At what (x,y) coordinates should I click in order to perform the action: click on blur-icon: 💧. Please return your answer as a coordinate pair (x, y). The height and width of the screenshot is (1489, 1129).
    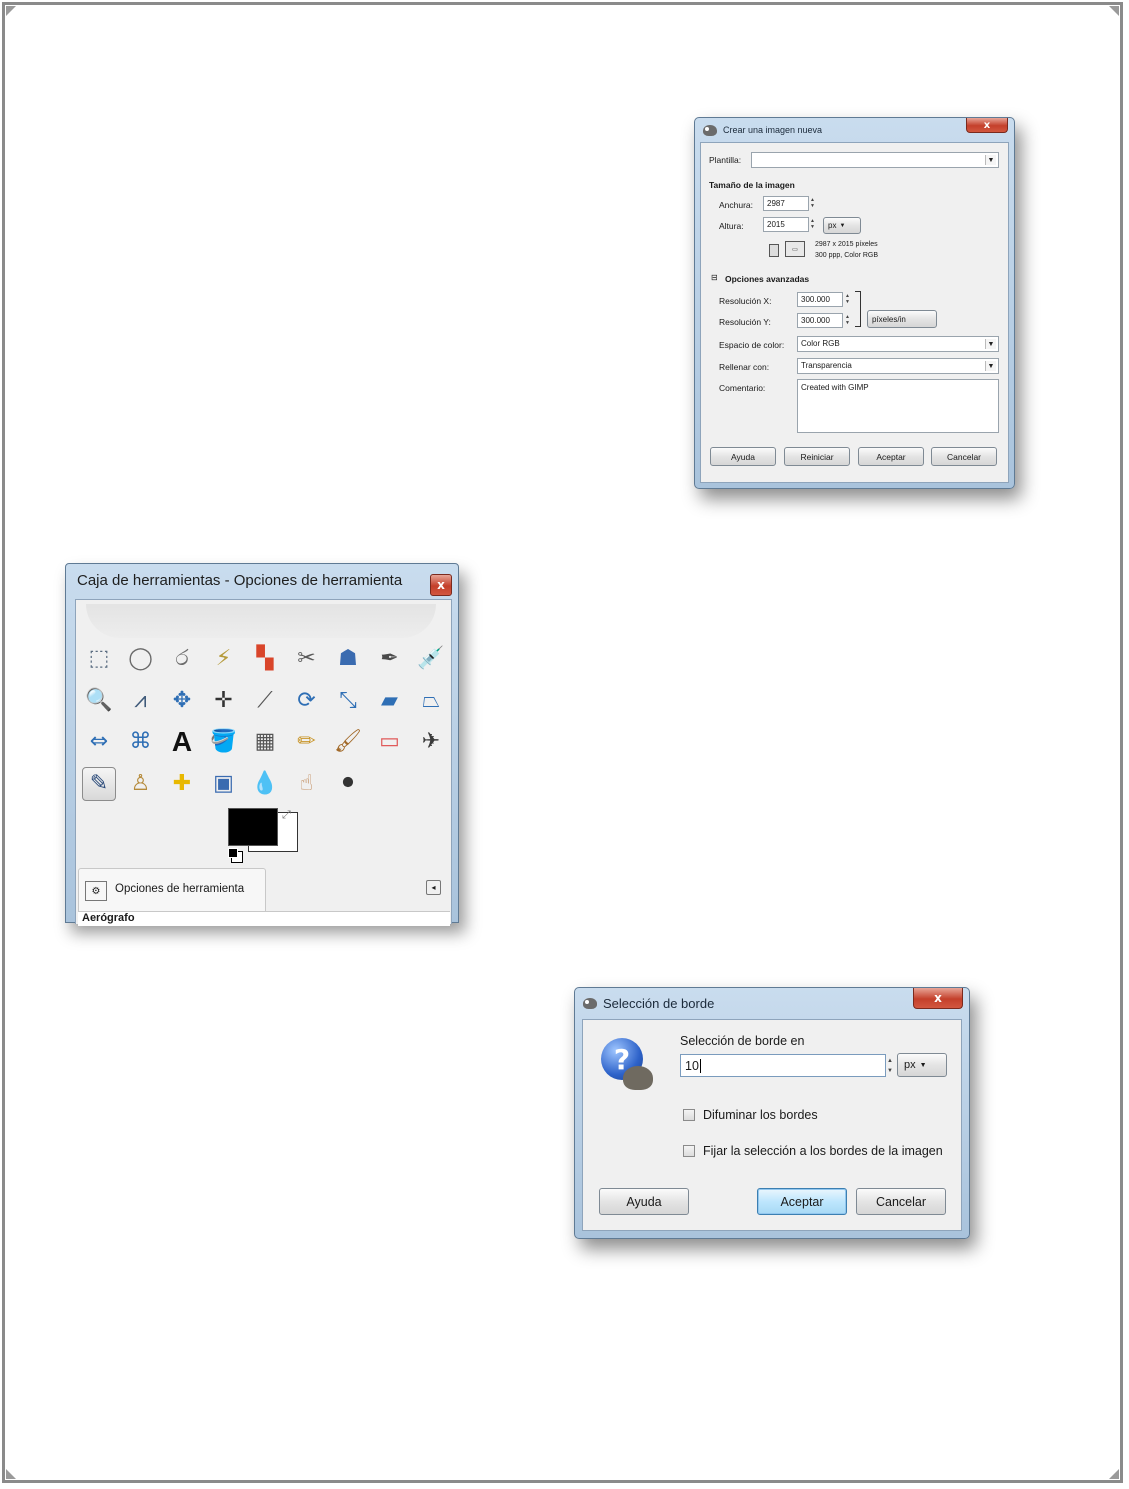
    Looking at the image, I should click on (265, 784).